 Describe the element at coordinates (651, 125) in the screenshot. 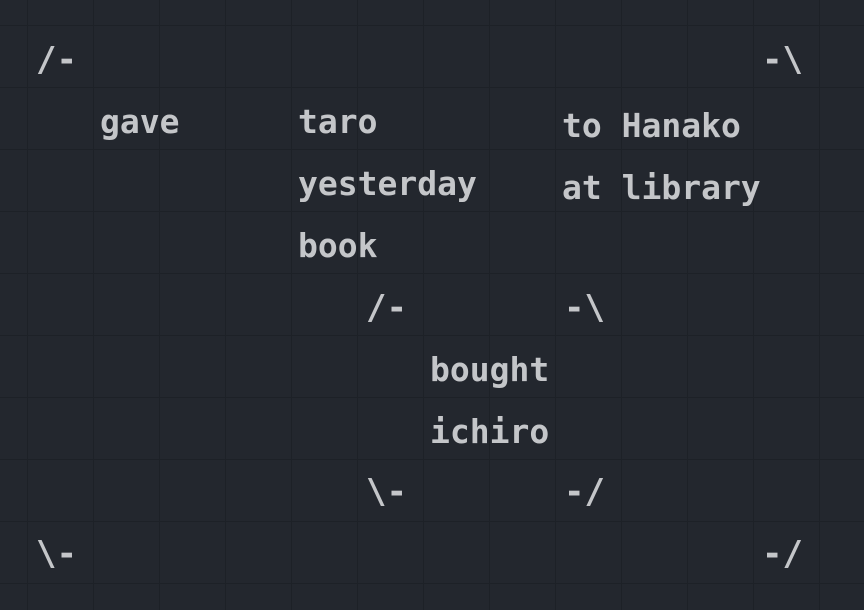

I see `modifier-phrase: to Hanako` at that location.